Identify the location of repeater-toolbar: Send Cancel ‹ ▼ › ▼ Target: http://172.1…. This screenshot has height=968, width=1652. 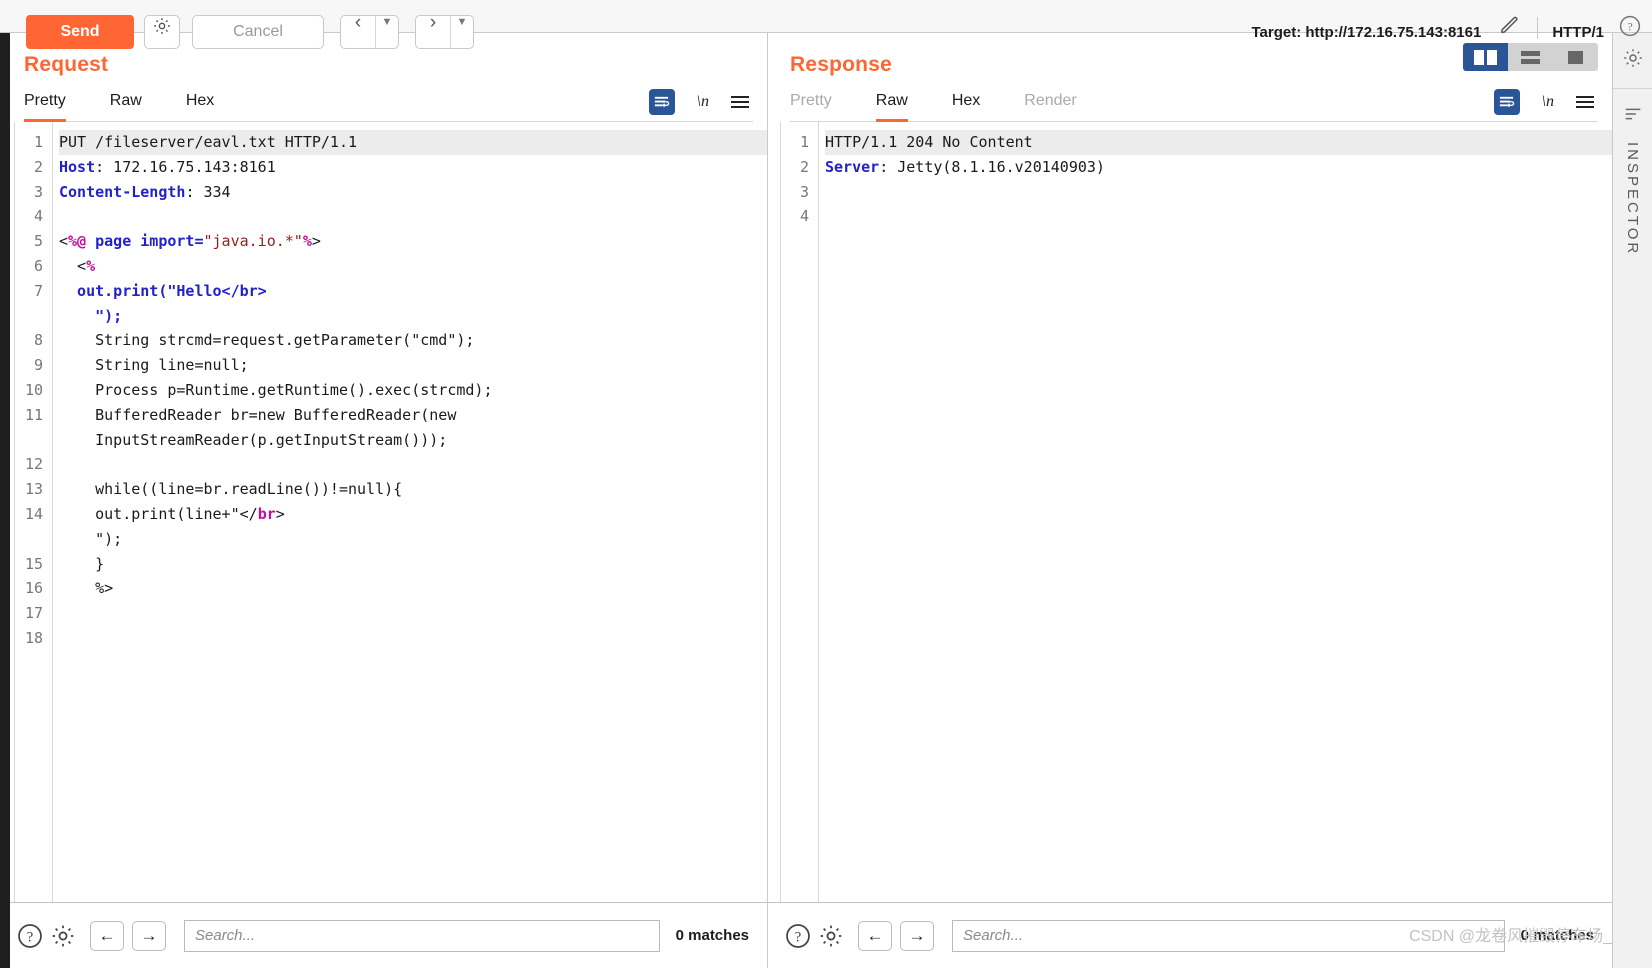
(826, 24).